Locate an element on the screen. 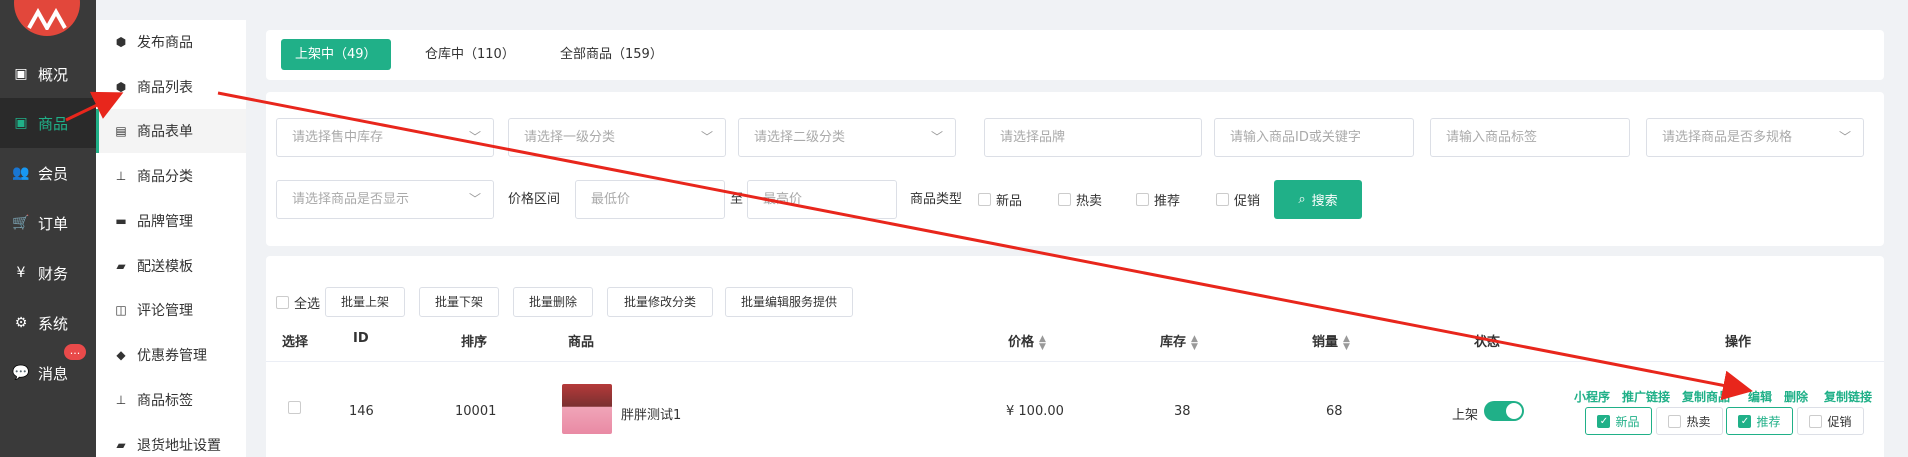  tag-promo-toggle: 促销 is located at coordinates (1830, 421).